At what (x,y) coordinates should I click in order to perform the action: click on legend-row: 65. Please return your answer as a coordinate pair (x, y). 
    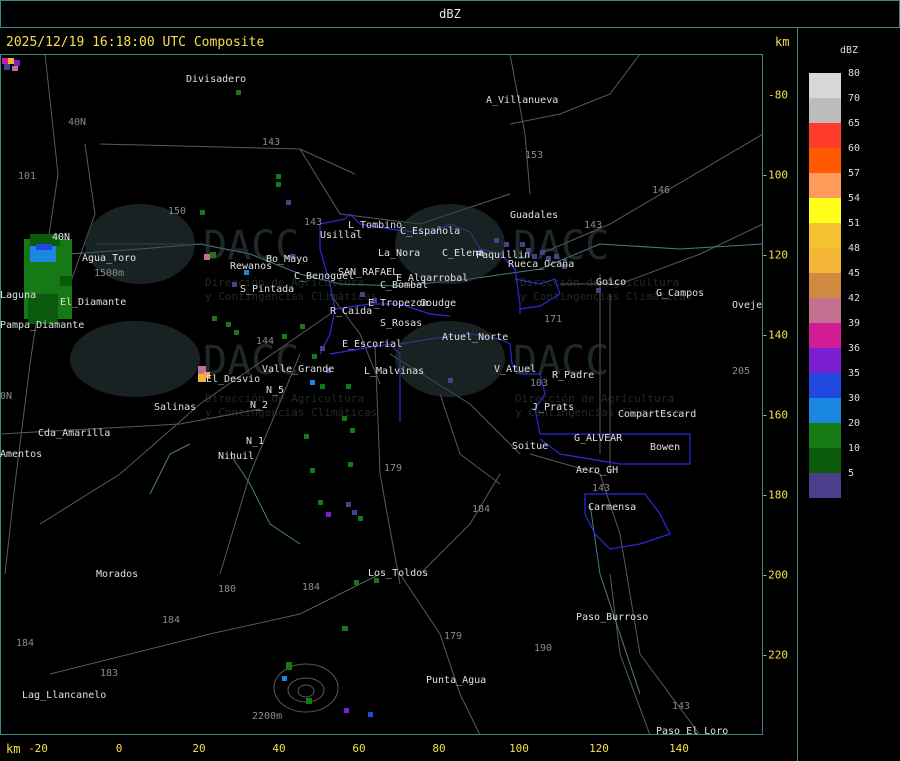
    Looking at the image, I should click on (834, 133).